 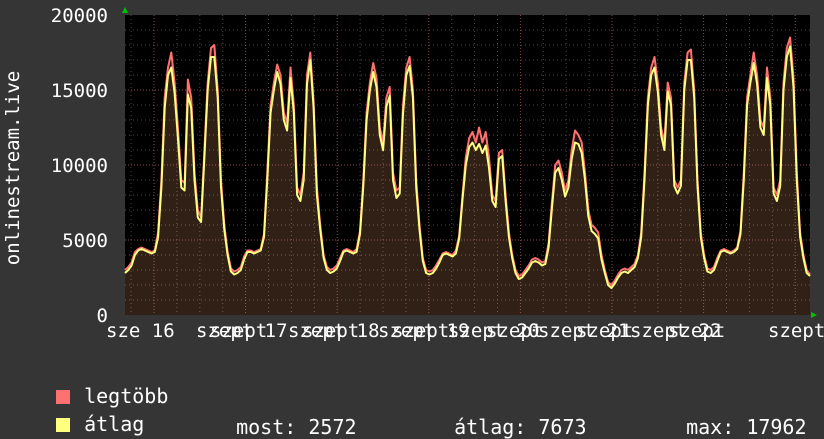 I want to click on stat-max-value: 17962, so click(x=776, y=427).